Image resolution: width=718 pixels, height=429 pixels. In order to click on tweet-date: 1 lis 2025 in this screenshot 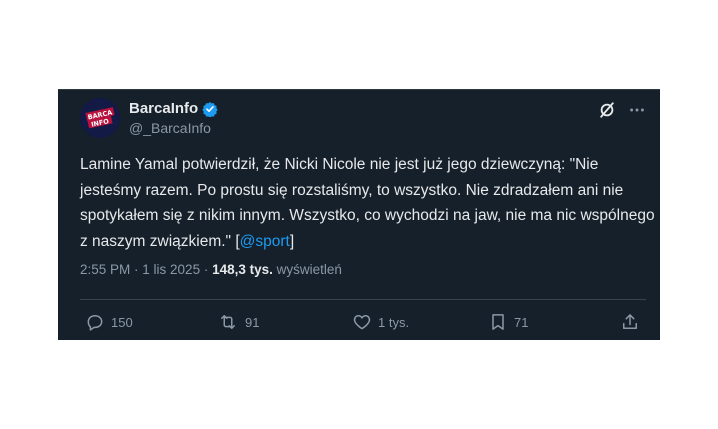, I will do `click(171, 269)`.